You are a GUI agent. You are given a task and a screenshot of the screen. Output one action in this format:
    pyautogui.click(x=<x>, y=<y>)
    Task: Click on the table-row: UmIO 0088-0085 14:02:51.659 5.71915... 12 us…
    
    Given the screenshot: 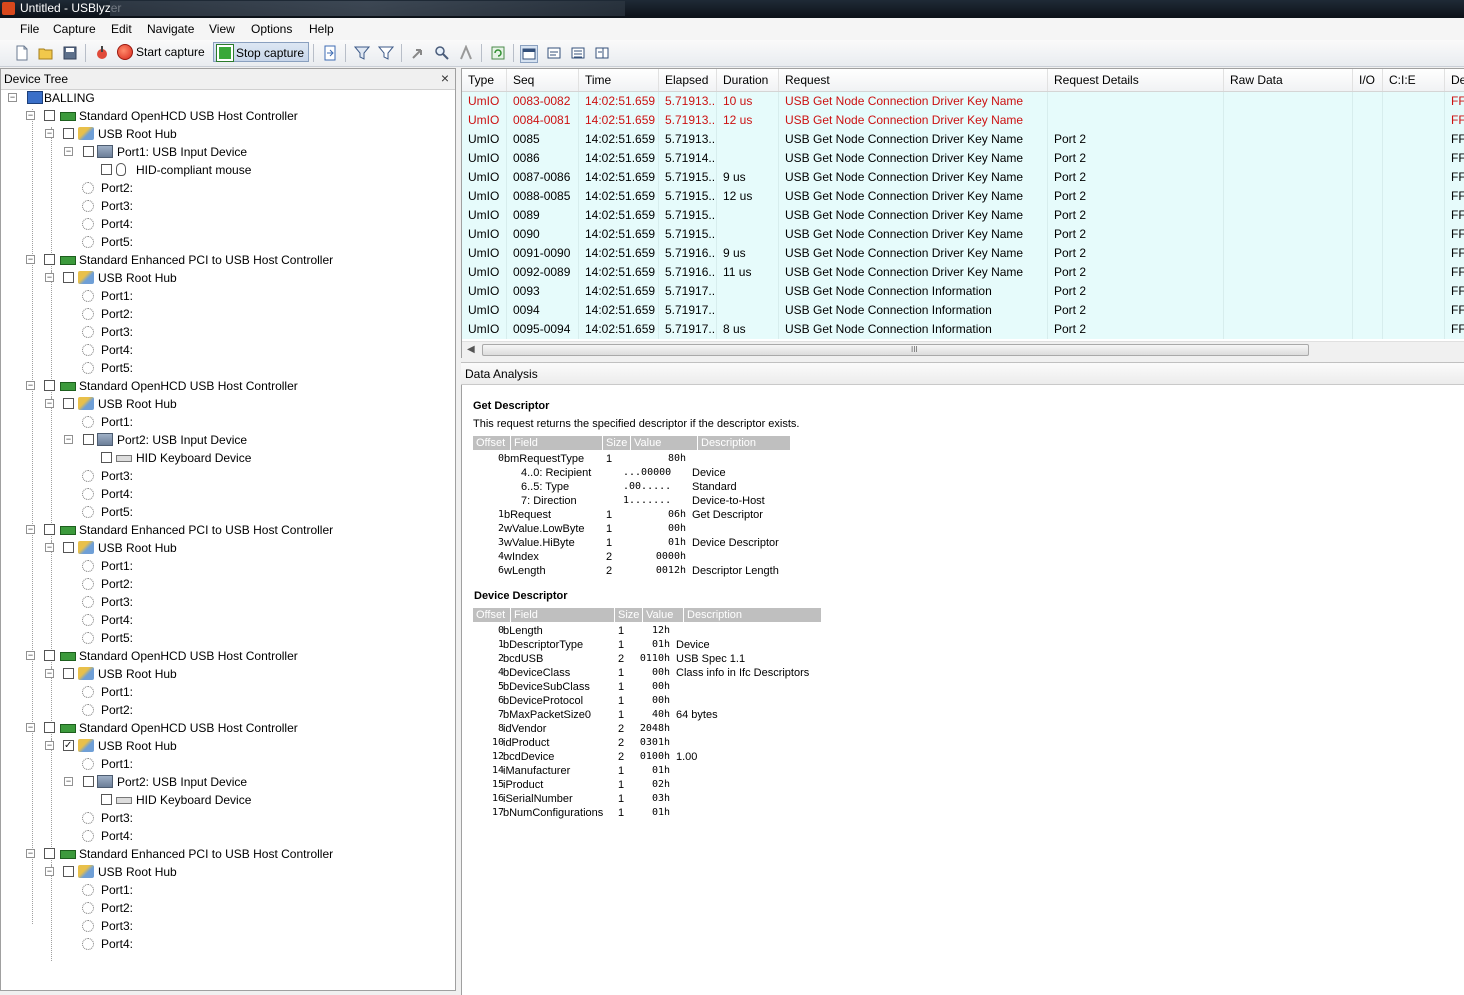 What is the action you would take?
    pyautogui.click(x=963, y=197)
    